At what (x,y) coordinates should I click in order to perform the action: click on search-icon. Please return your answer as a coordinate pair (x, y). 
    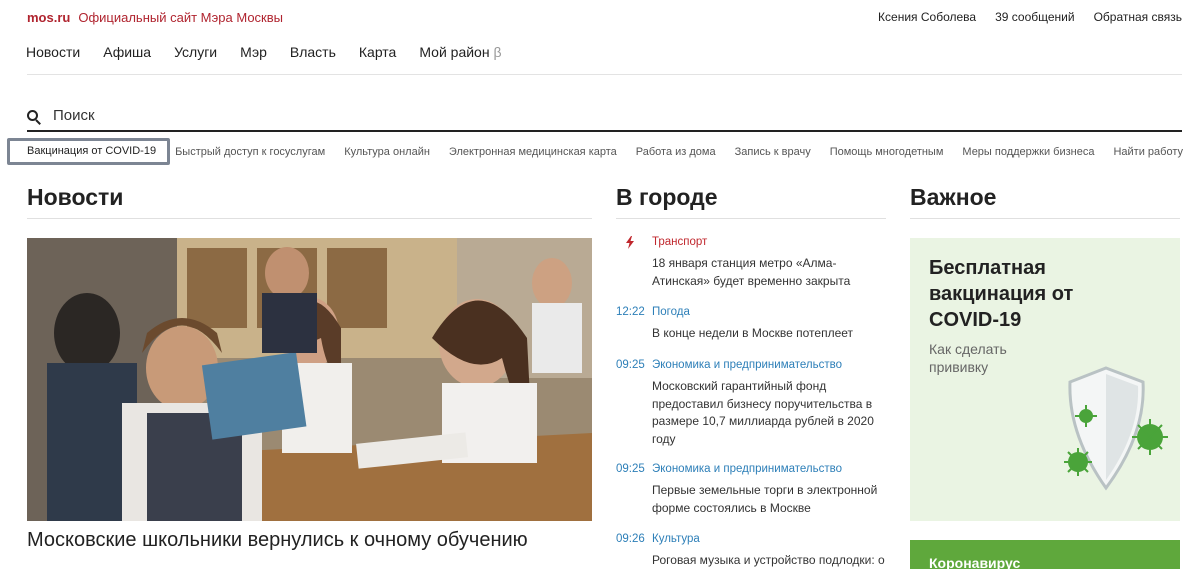
    Looking at the image, I should click on (34, 117).